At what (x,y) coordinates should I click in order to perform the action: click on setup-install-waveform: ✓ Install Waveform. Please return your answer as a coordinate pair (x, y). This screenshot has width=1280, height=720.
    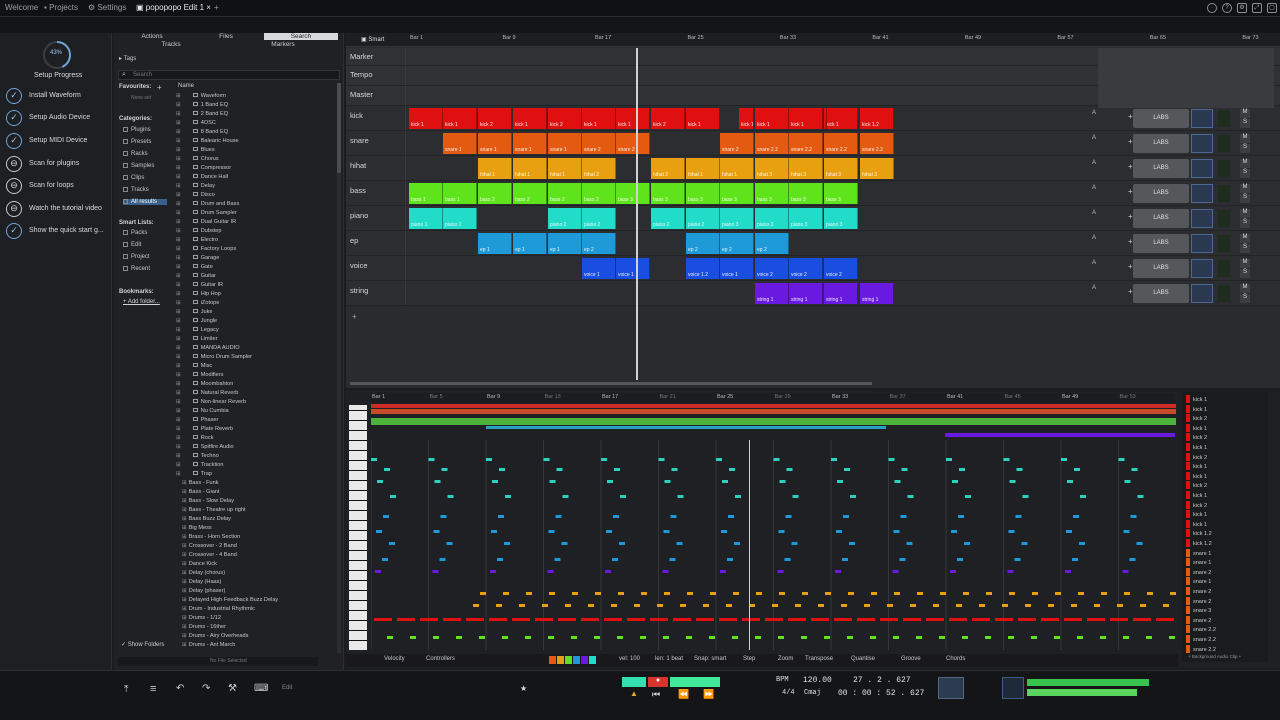
    Looking at the image, I should click on (58, 97).